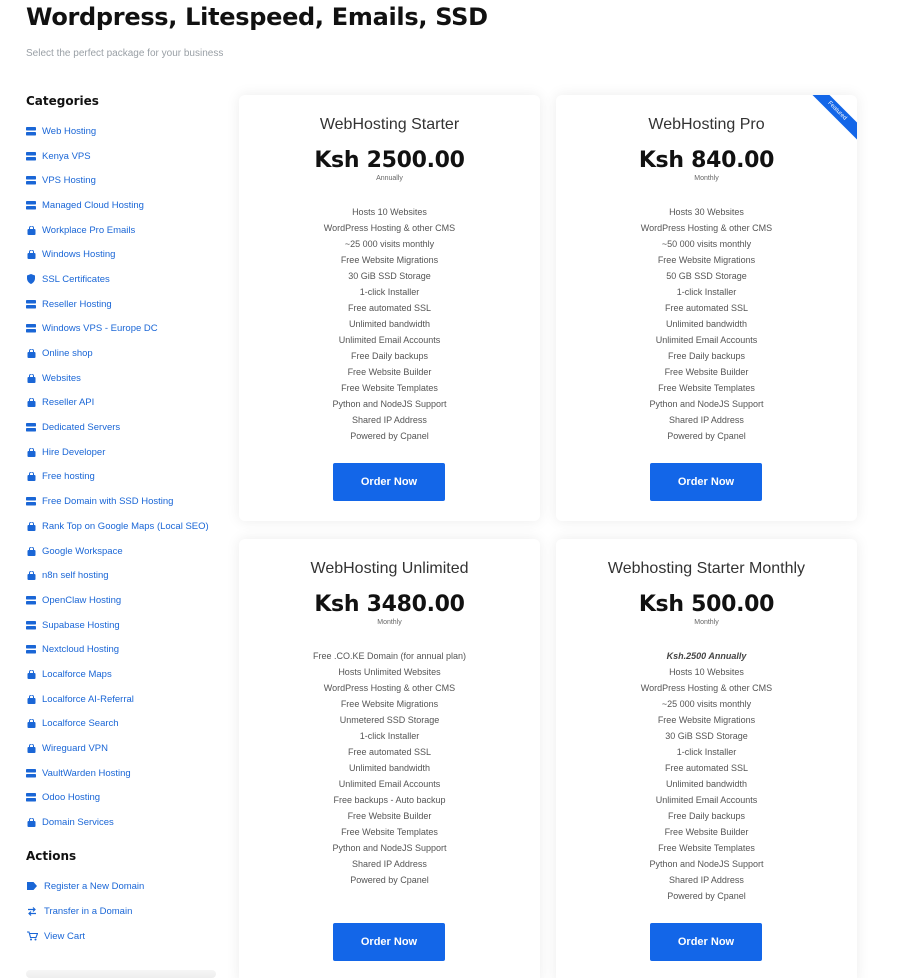 The image size is (899, 978). Describe the element at coordinates (126, 936) in the screenshot. I see `action-view-cart: View Cart` at that location.